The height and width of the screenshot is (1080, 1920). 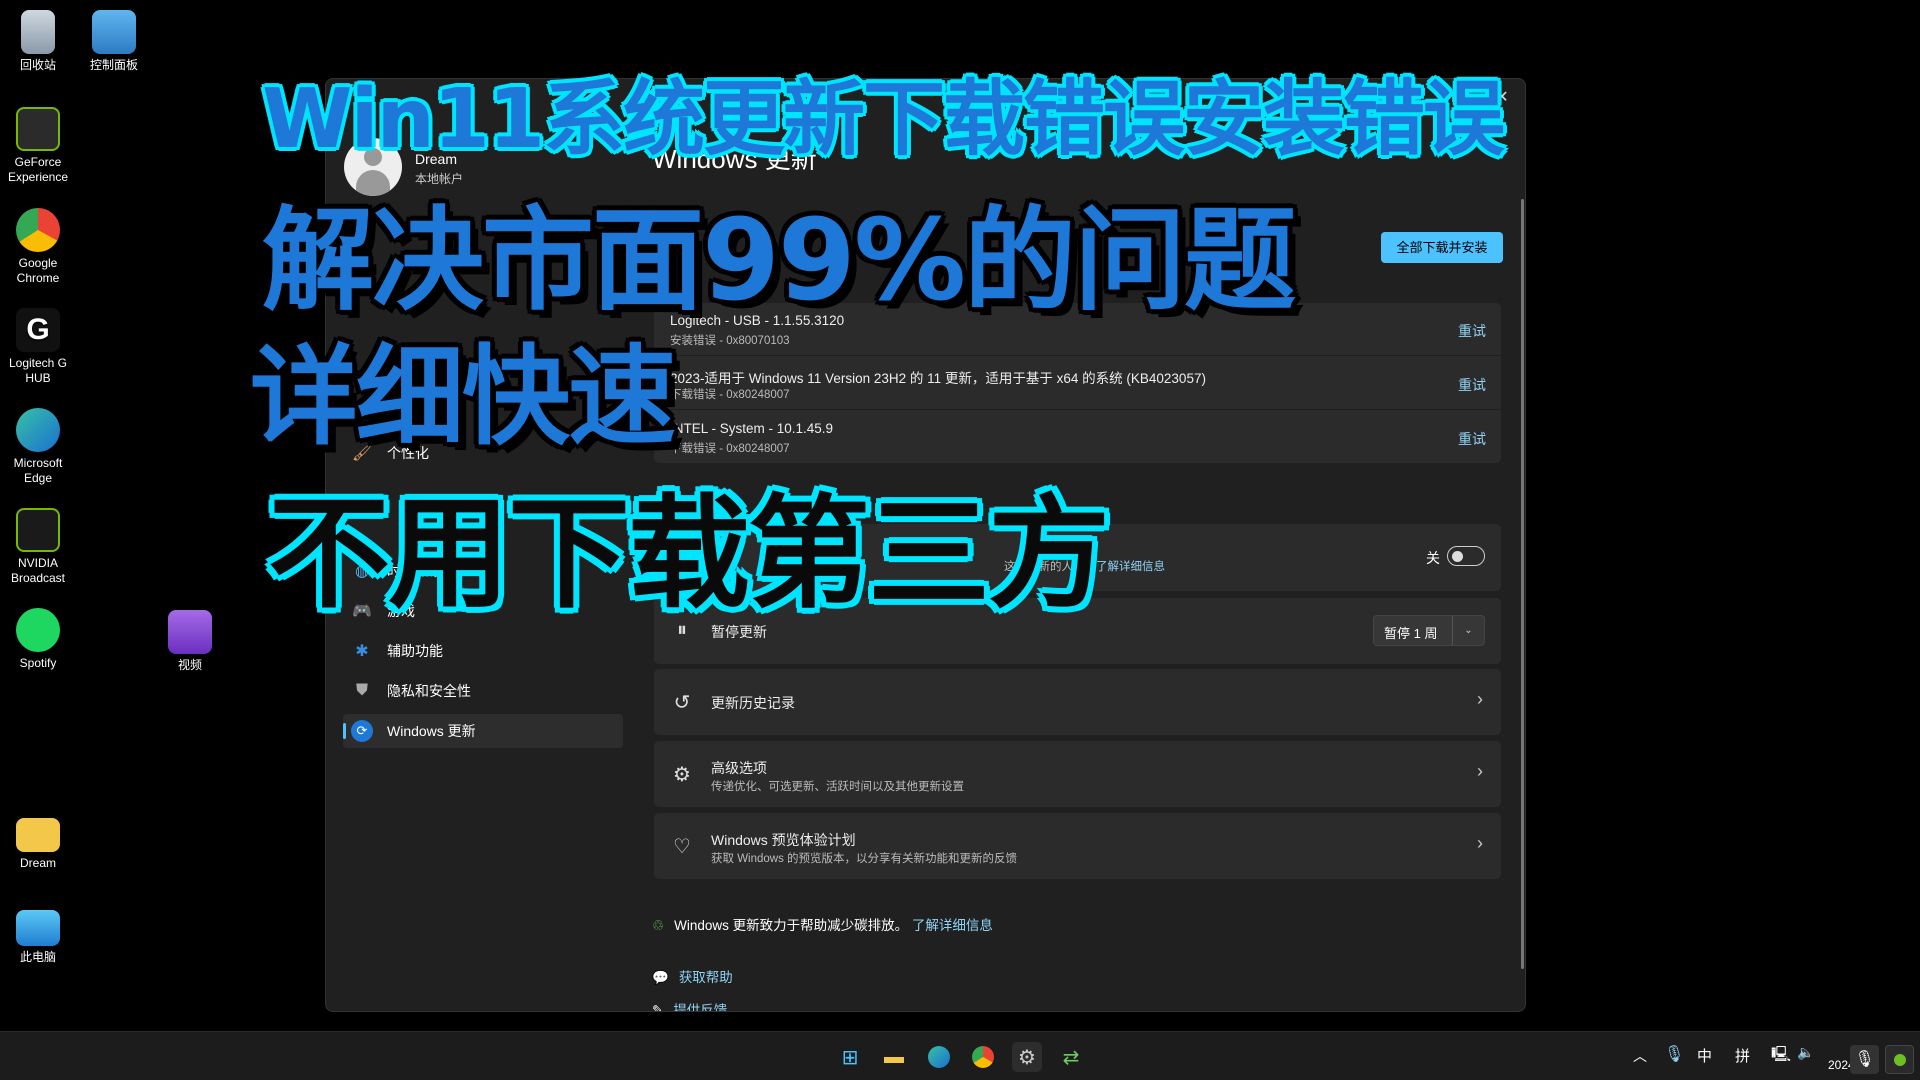 What do you see at coordinates (682, 847) in the screenshot?
I see `insider-heart-icon: ♡` at bounding box center [682, 847].